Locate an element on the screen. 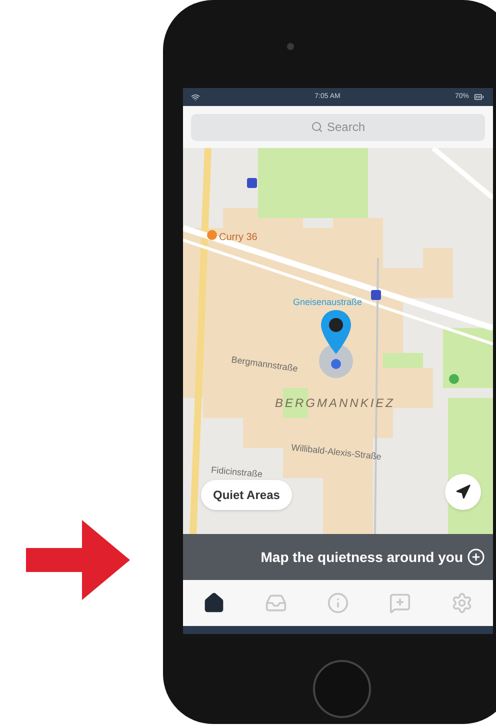 Image resolution: width=496 pixels, height=726 pixels. search-placeholder: Search is located at coordinates (346, 127).